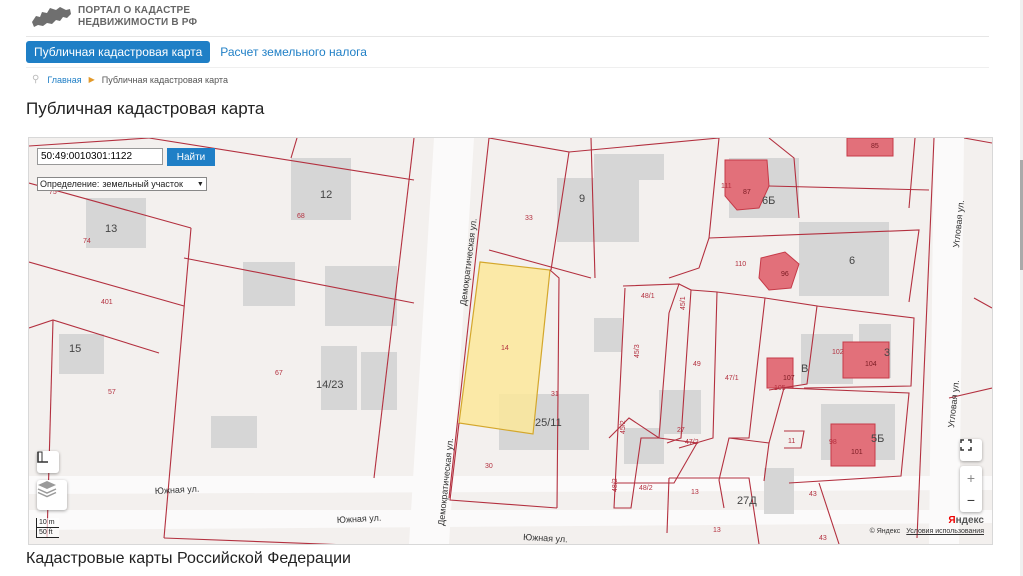  What do you see at coordinates (885, 531) in the screenshot?
I see `copyright-text: © Яндекс` at bounding box center [885, 531].